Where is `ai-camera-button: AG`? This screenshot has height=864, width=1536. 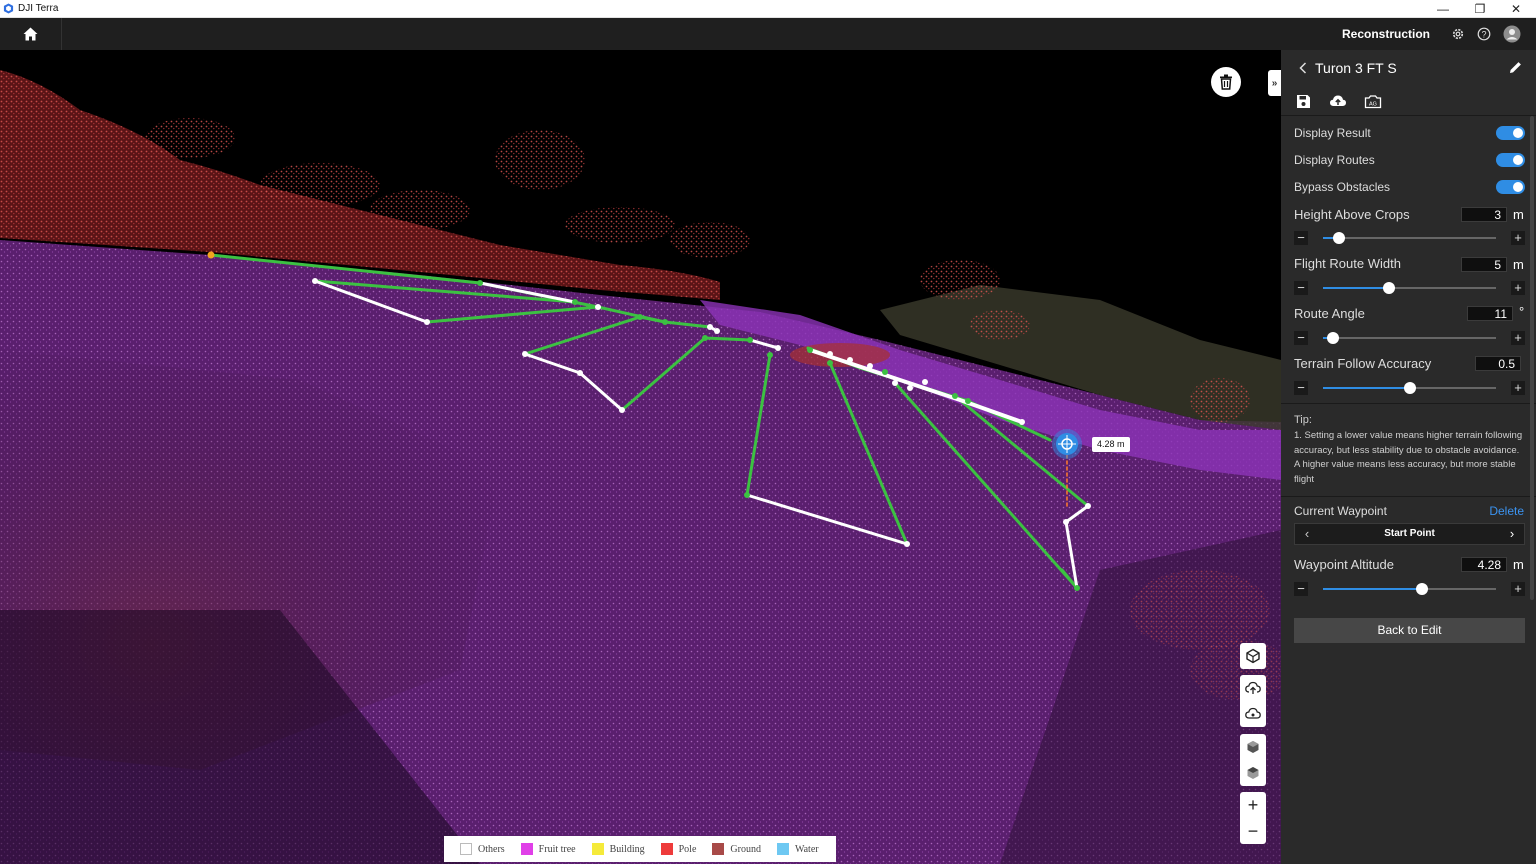
ai-camera-button: AG is located at coordinates (1373, 101).